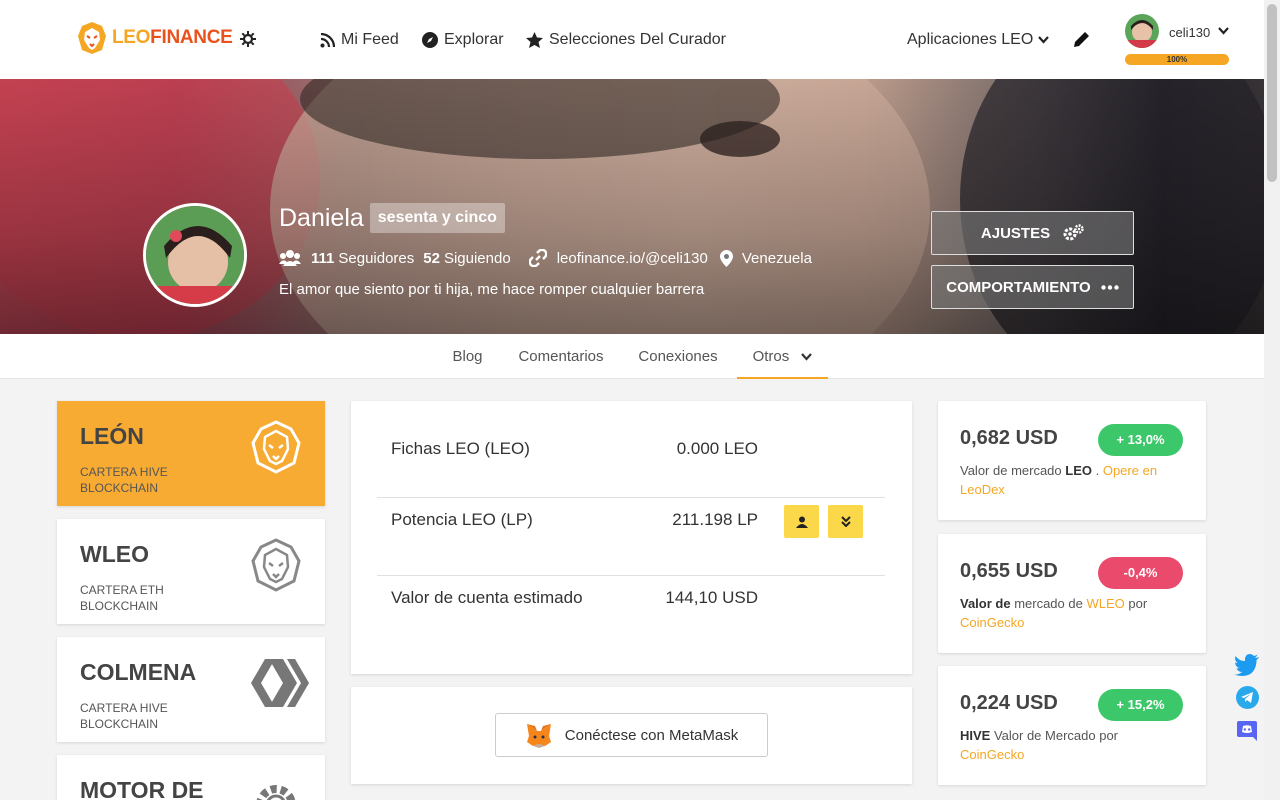 This screenshot has height=800, width=1280. Describe the element at coordinates (534, 40) in the screenshot. I see `star-icon` at that location.